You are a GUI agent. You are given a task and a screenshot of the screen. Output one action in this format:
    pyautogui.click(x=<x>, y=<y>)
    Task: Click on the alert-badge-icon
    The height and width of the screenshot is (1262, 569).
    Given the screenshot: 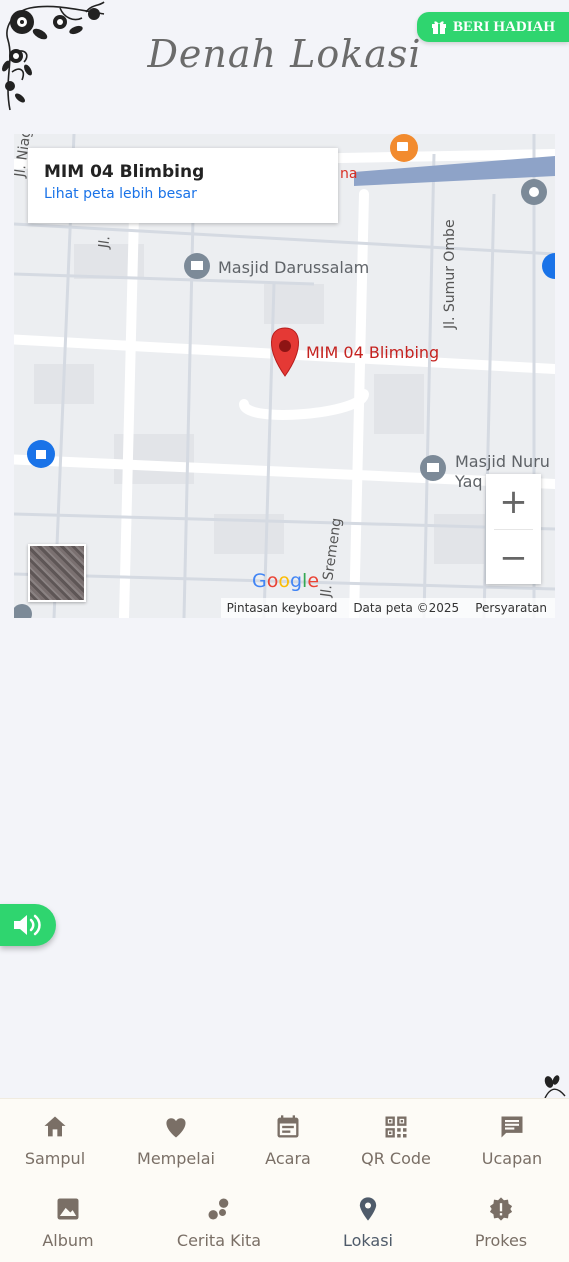 What is the action you would take?
    pyautogui.click(x=501, y=1209)
    